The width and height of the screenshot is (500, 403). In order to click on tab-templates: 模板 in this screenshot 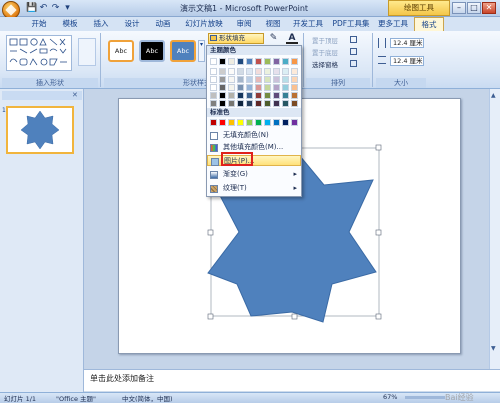, I will do `click(70, 24)`.